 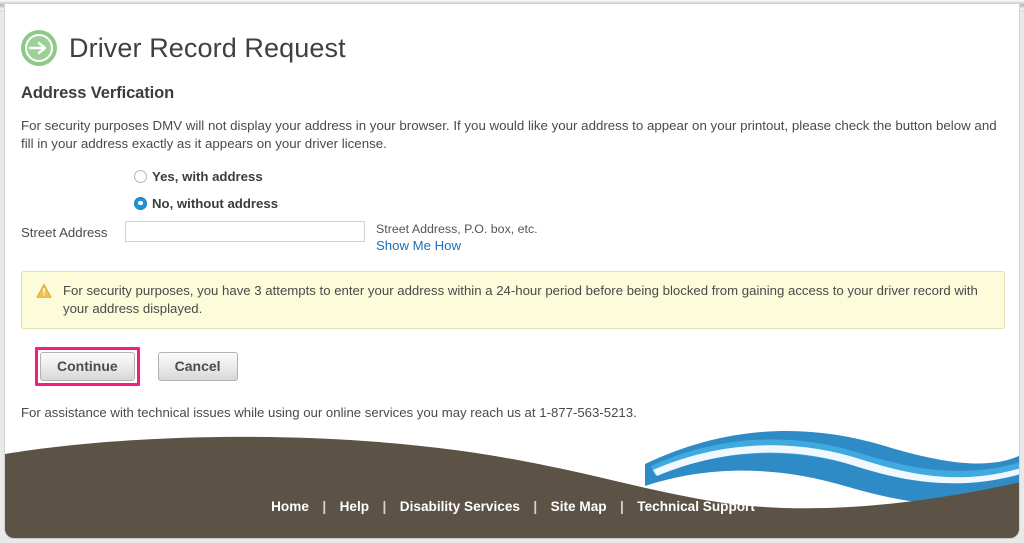 I want to click on continue-button: Continue, so click(x=87, y=366).